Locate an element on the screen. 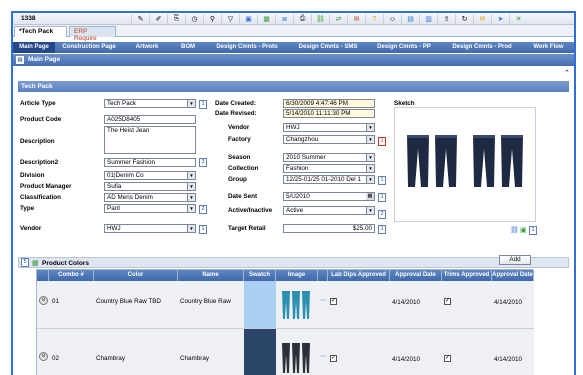  sketch-badge: 1 is located at coordinates (533, 230).